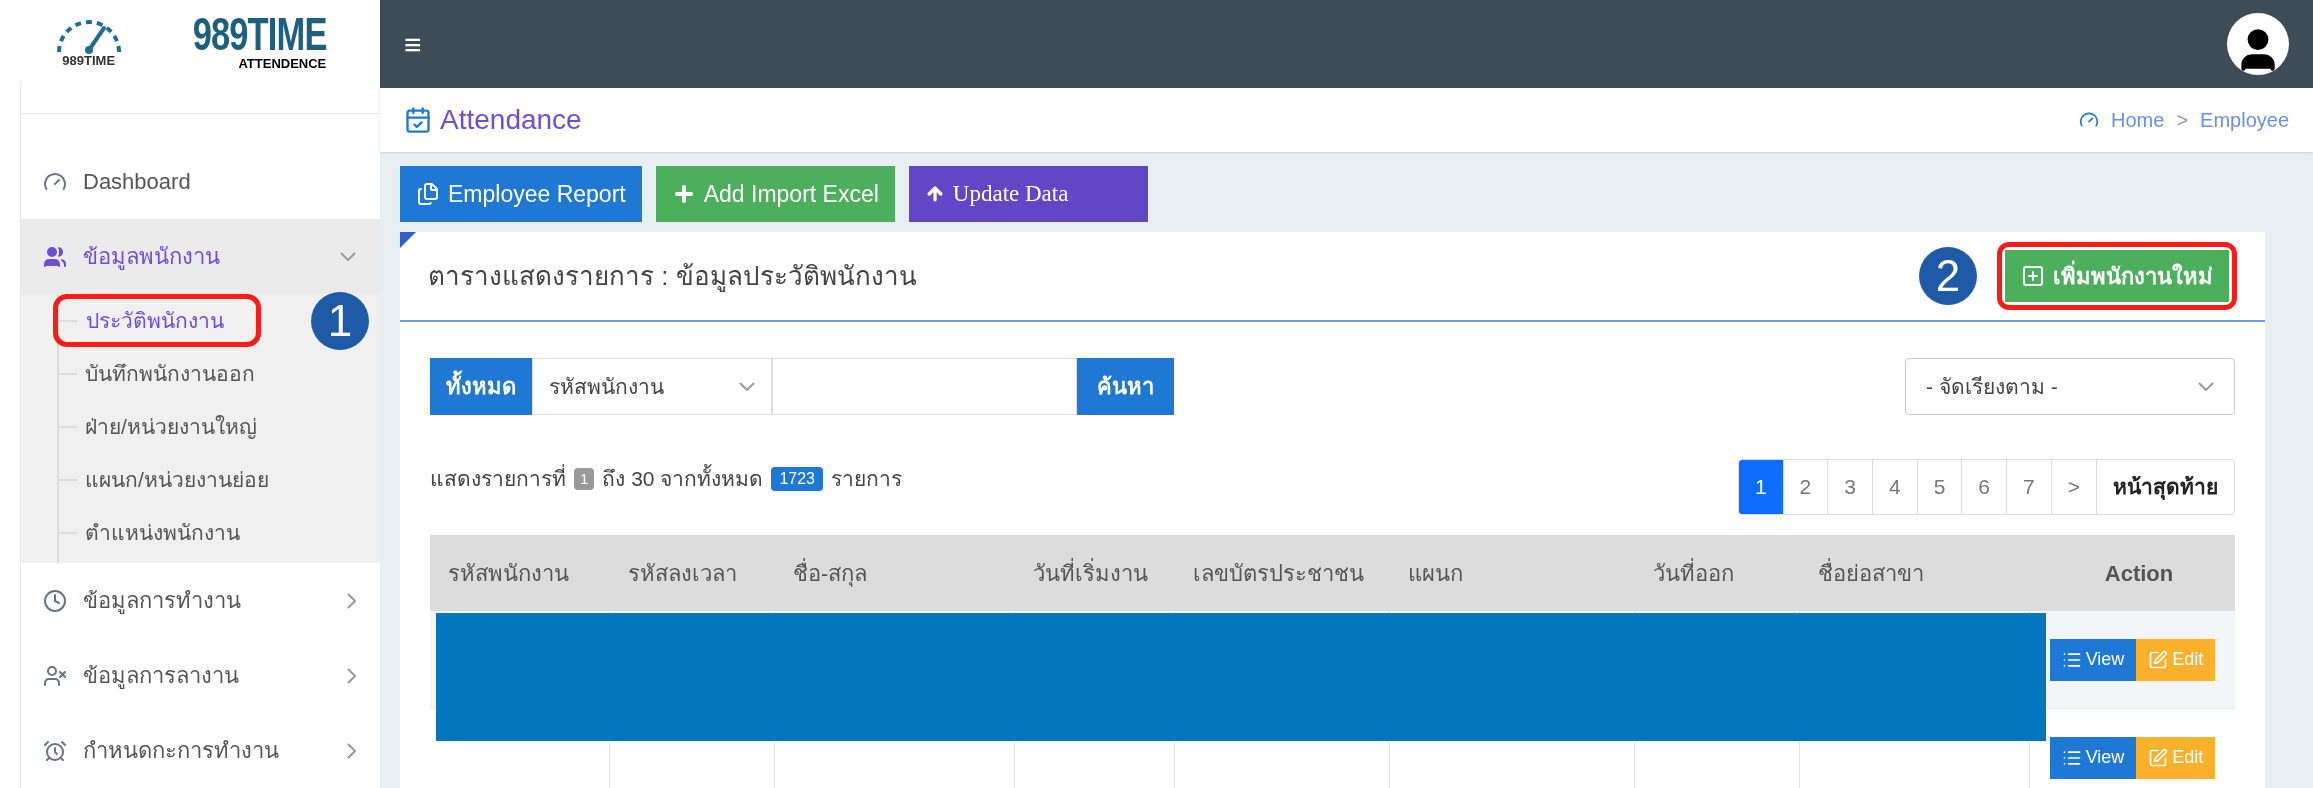 Image resolution: width=2313 pixels, height=788 pixels. What do you see at coordinates (2117, 276) in the screenshot?
I see `add-employee-button: เพิ่มพนักงานใหม่` at bounding box center [2117, 276].